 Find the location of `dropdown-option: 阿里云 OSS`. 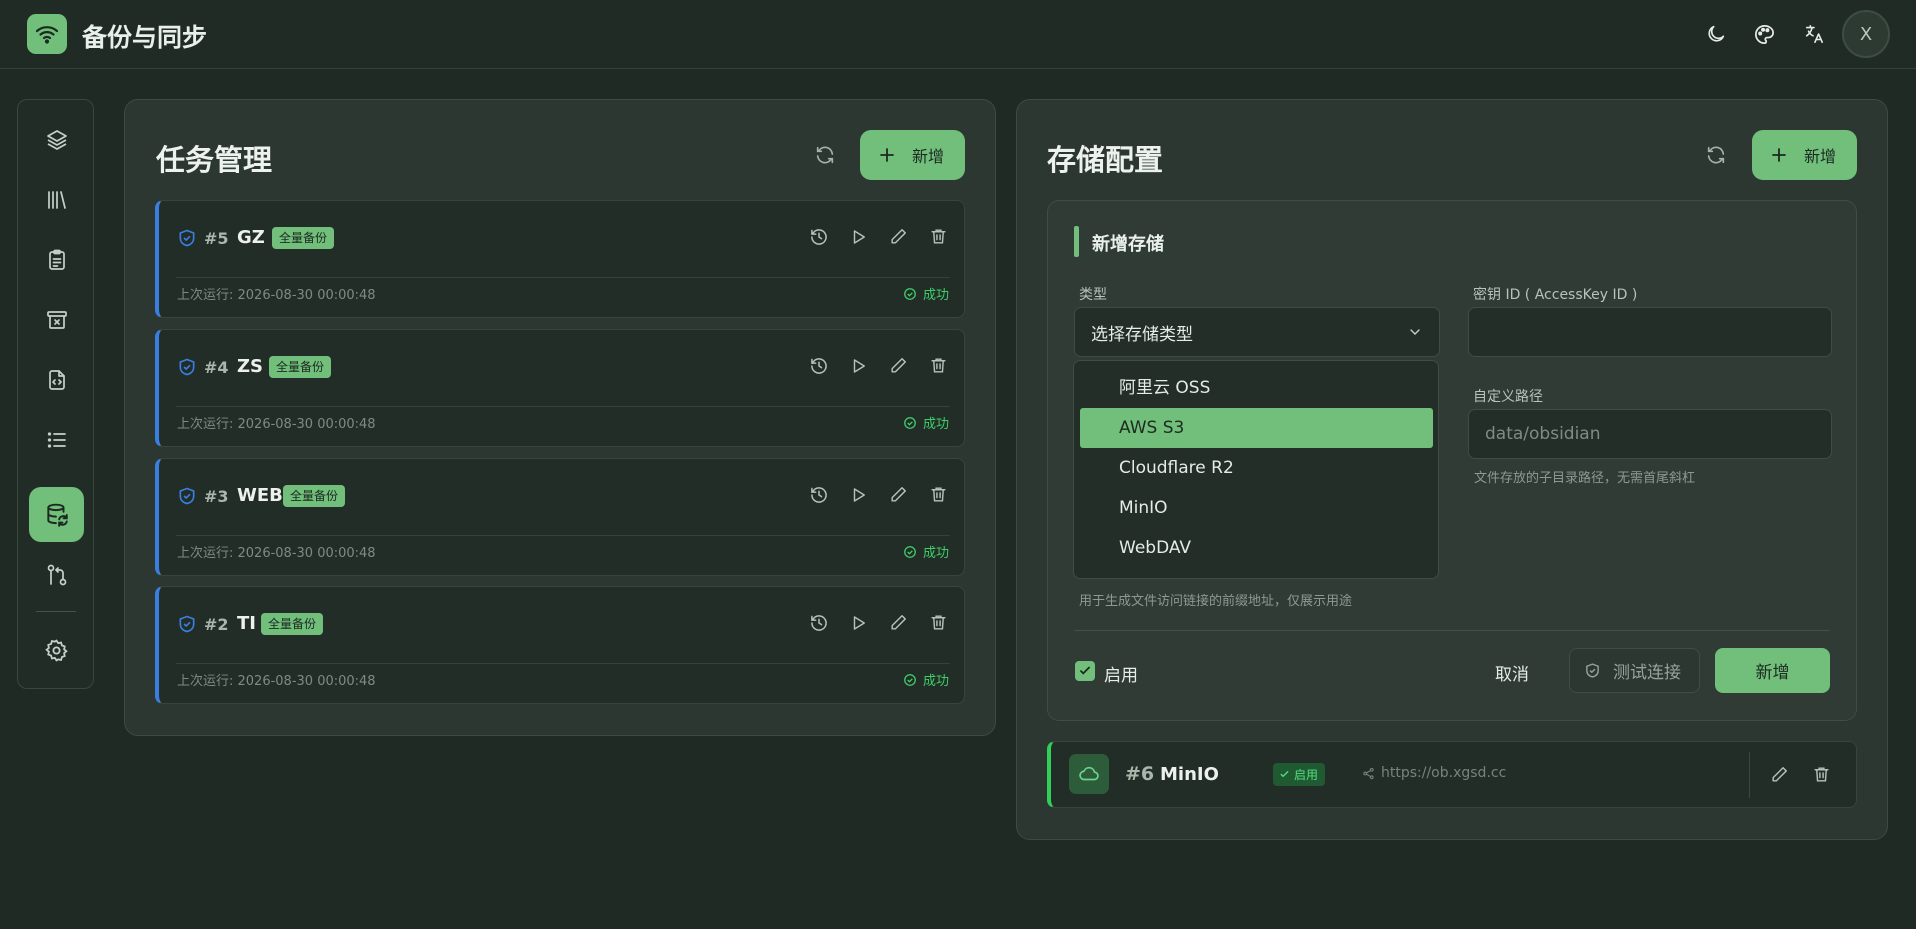

dropdown-option: 阿里云 OSS is located at coordinates (1256, 388).